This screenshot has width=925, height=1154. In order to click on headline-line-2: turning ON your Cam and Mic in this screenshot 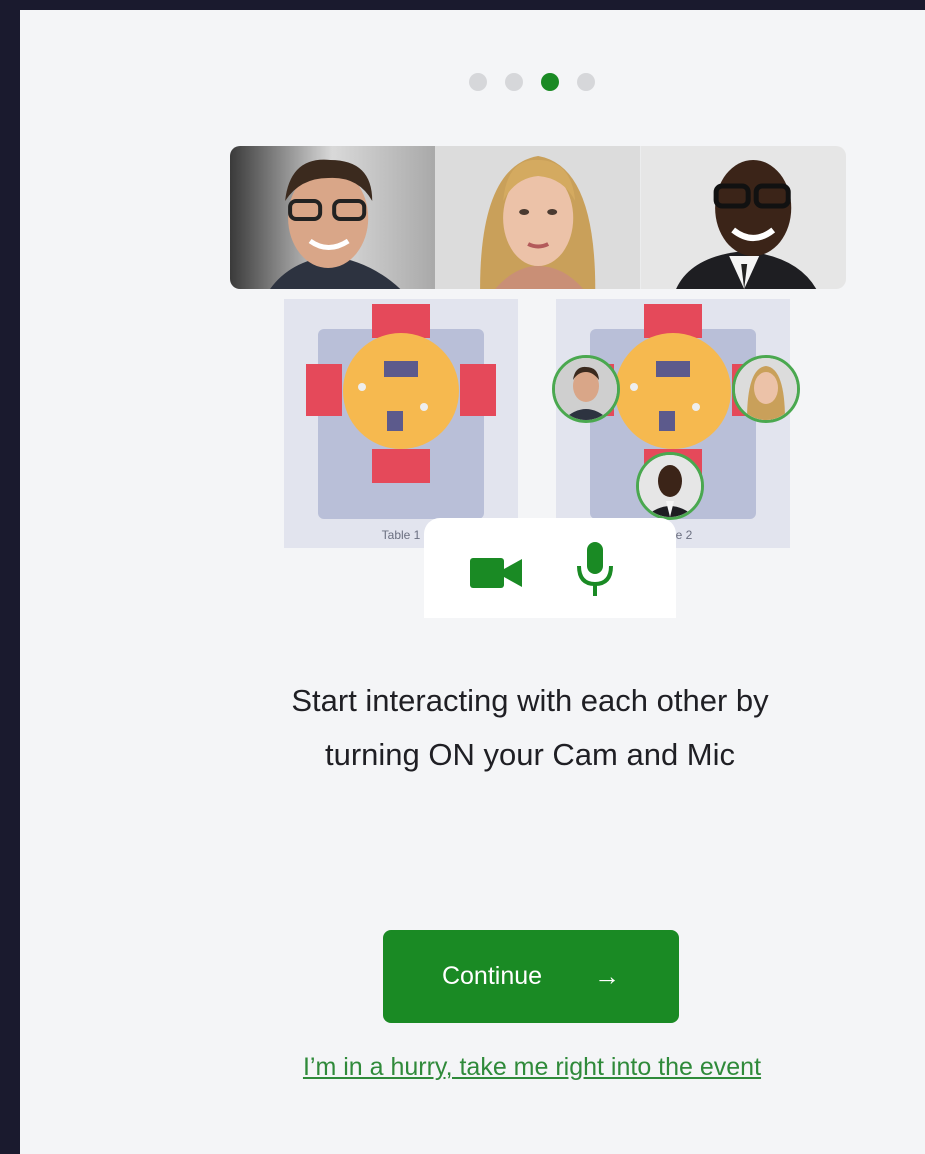, I will do `click(530, 754)`.